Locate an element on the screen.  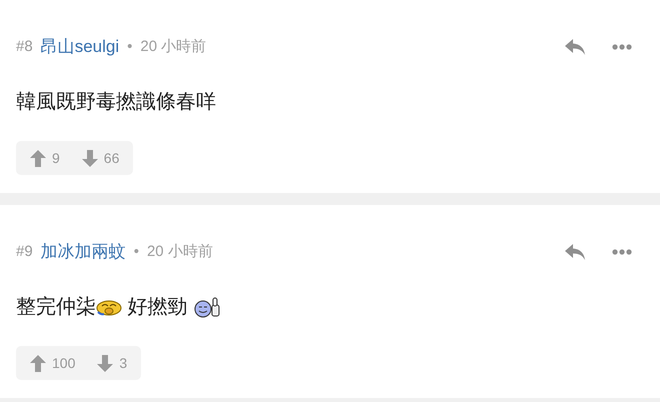
upvote-count: 9 is located at coordinates (56, 158).